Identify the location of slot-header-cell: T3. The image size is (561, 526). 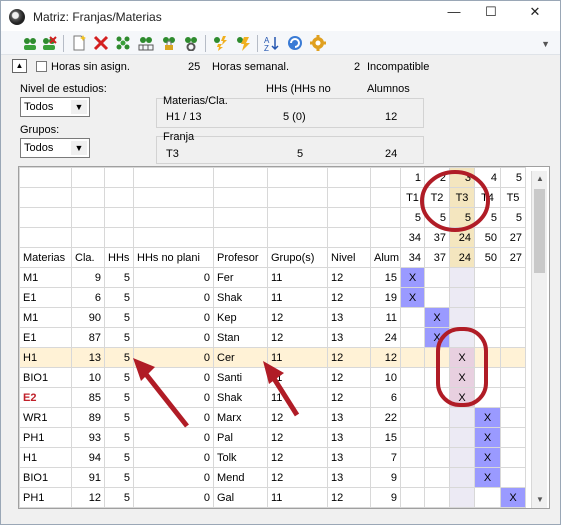
(462, 197).